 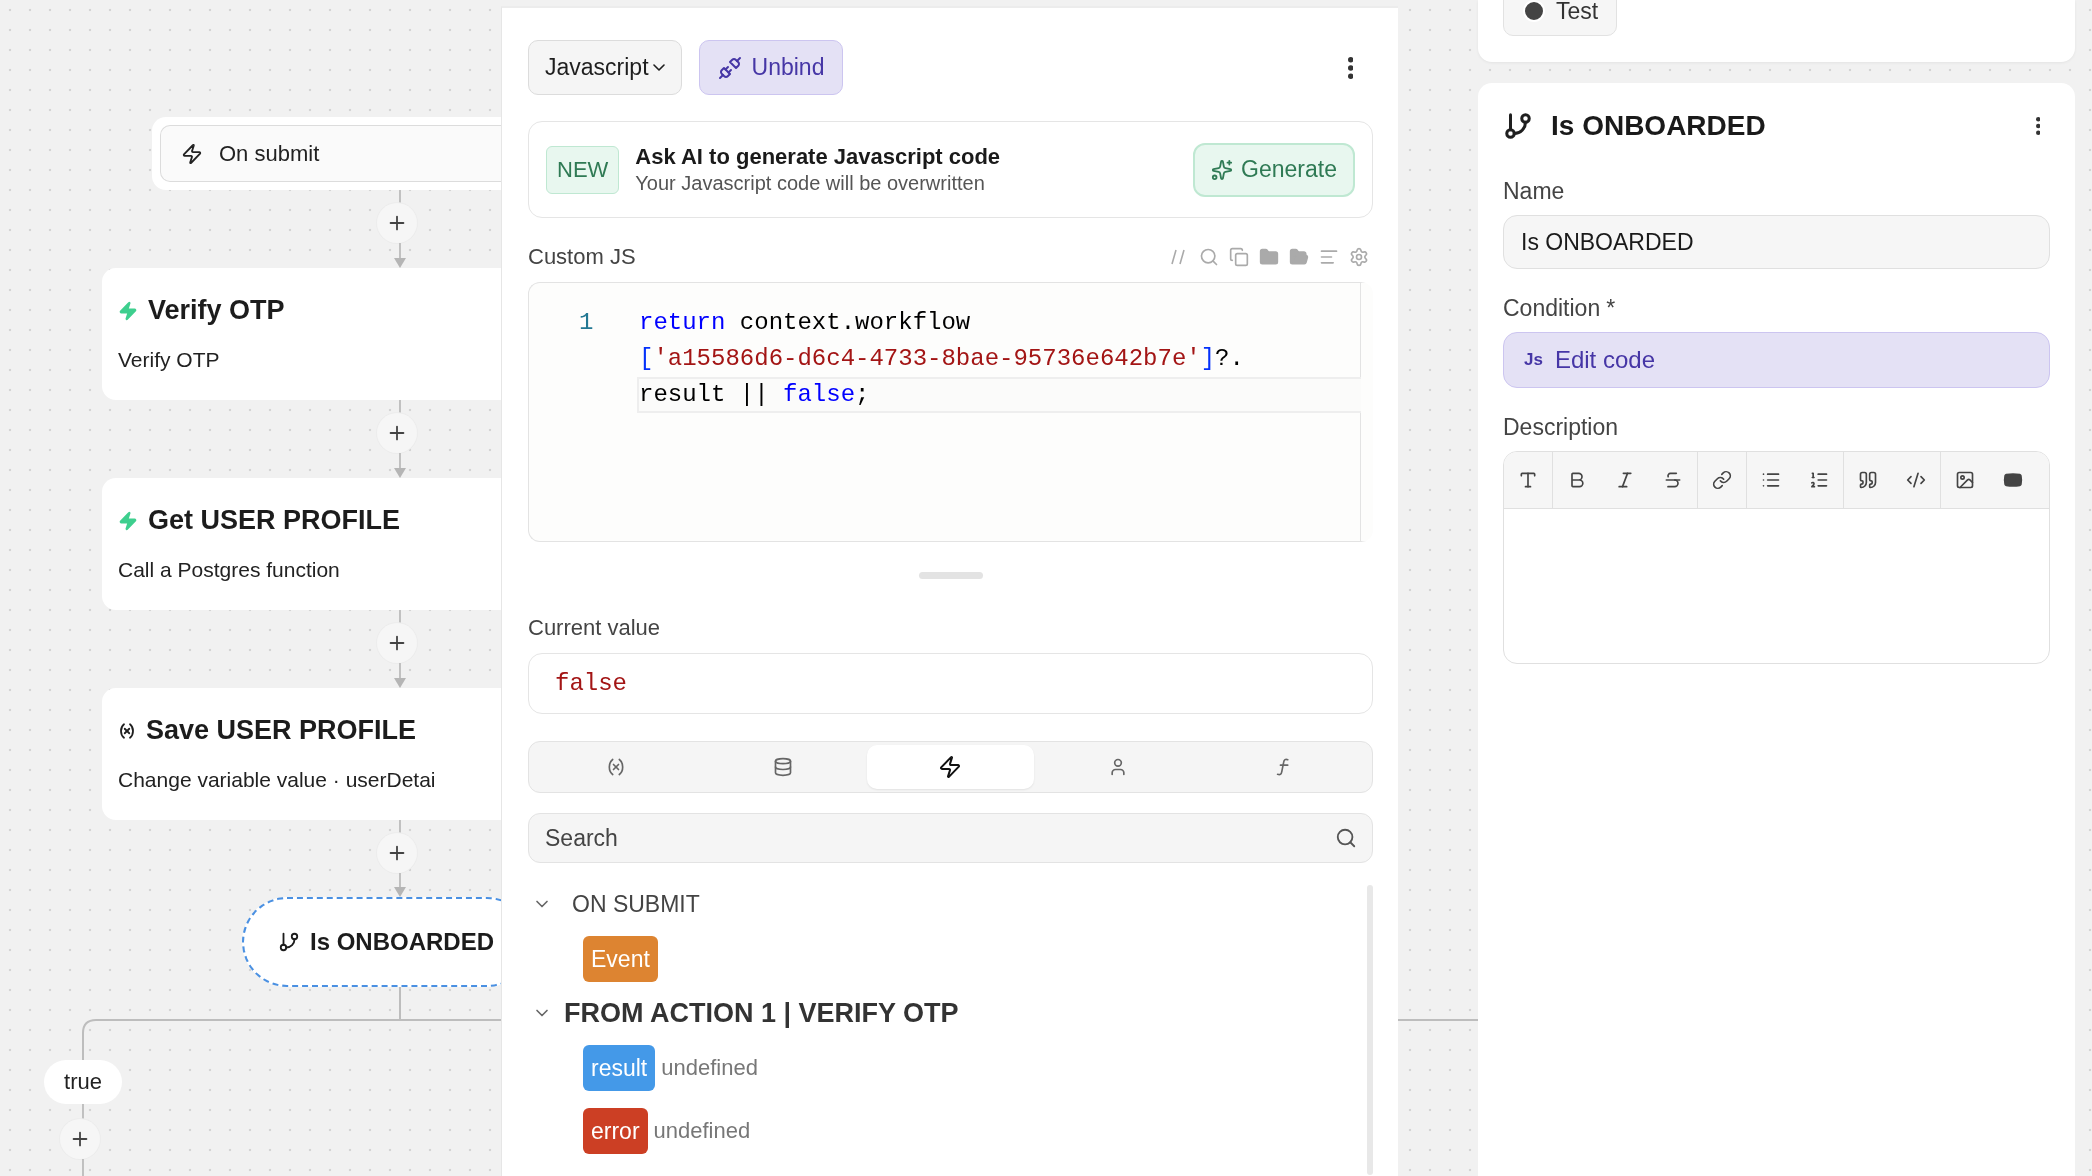 What do you see at coordinates (950, 683) in the screenshot?
I see `current-value-field: false` at bounding box center [950, 683].